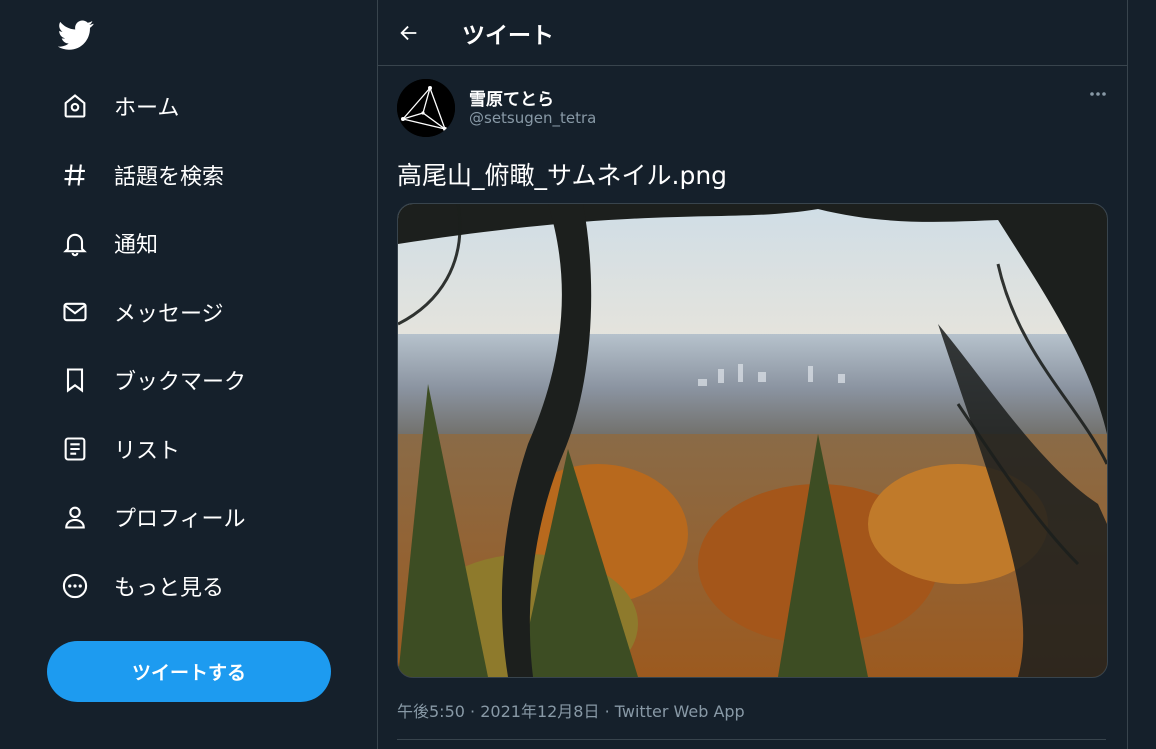 This screenshot has width=1156, height=749. What do you see at coordinates (511, 97) in the screenshot?
I see `author-name: 雪原てとら` at bounding box center [511, 97].